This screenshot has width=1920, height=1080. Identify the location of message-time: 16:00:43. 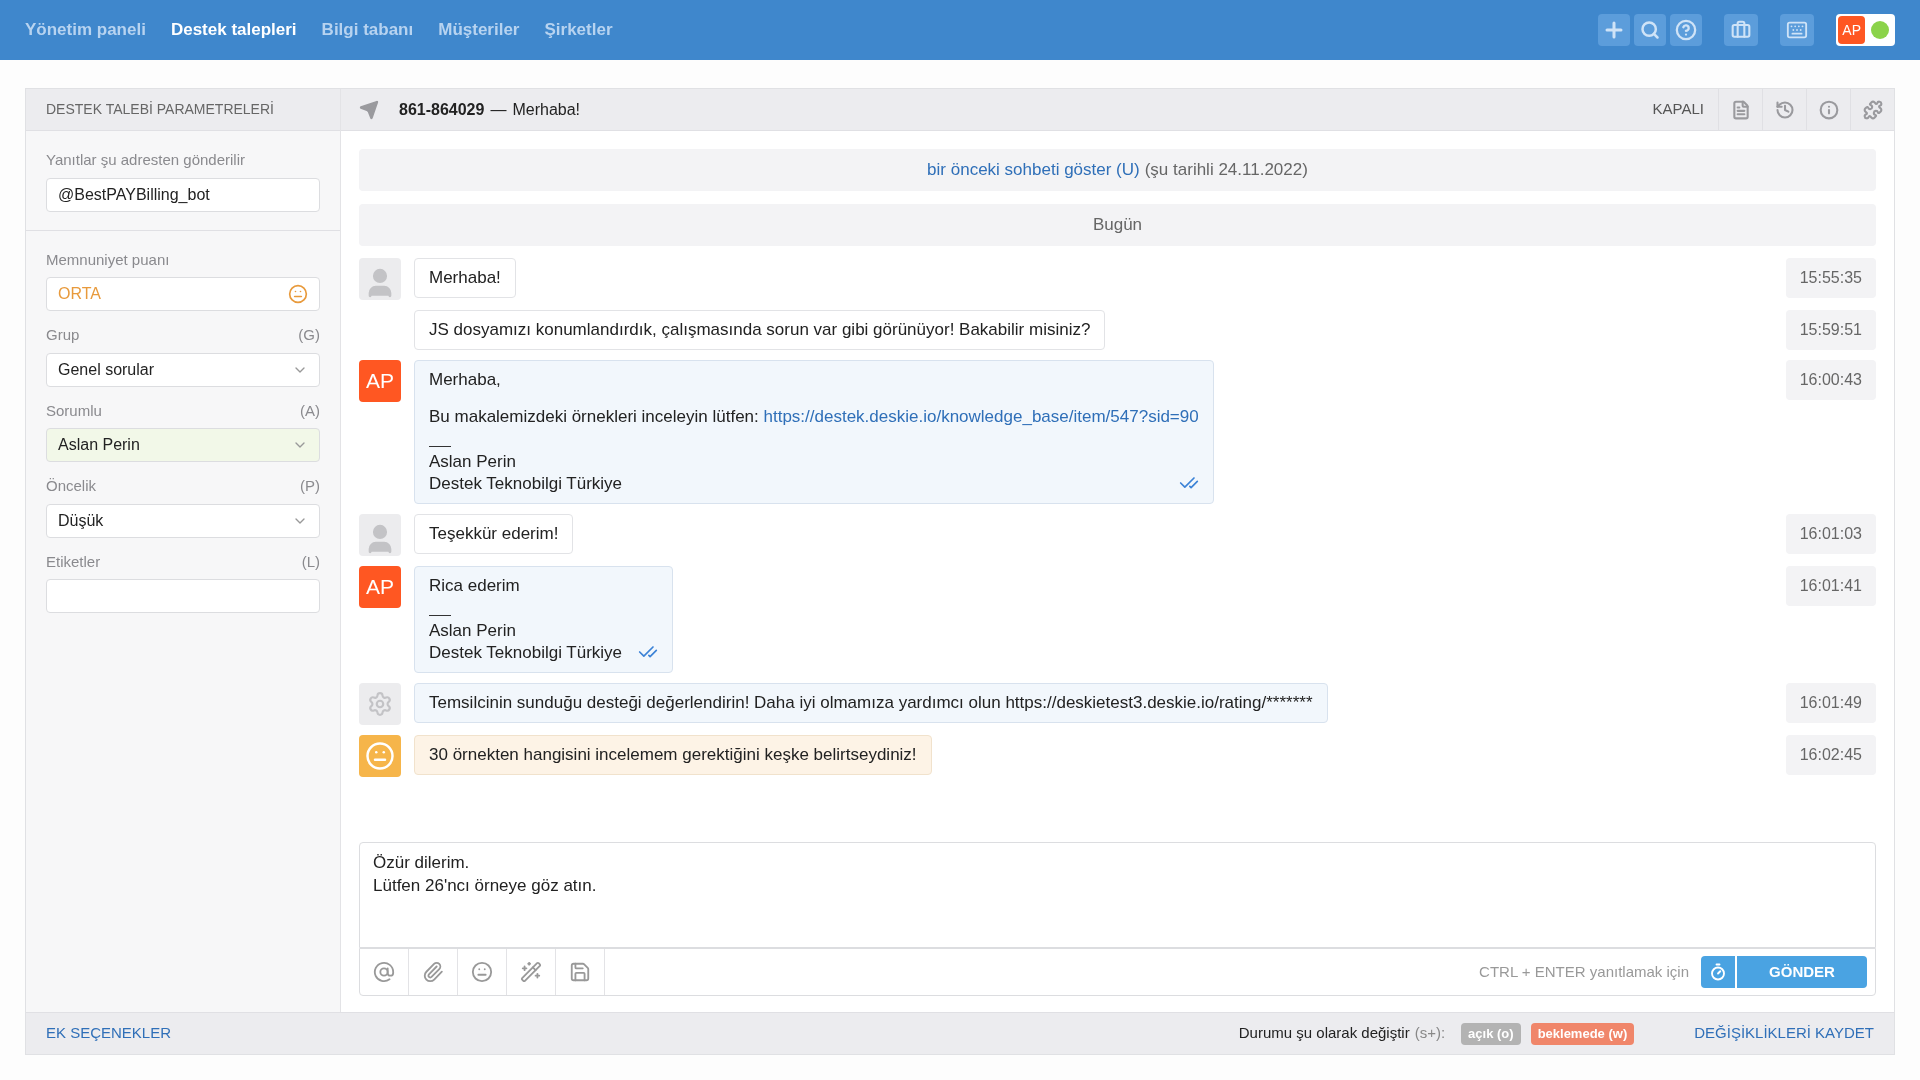
(1830, 380).